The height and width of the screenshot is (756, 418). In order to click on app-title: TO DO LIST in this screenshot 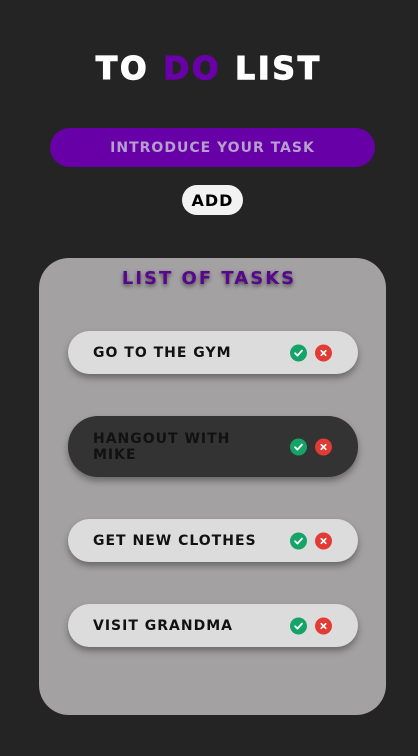, I will do `click(209, 69)`.